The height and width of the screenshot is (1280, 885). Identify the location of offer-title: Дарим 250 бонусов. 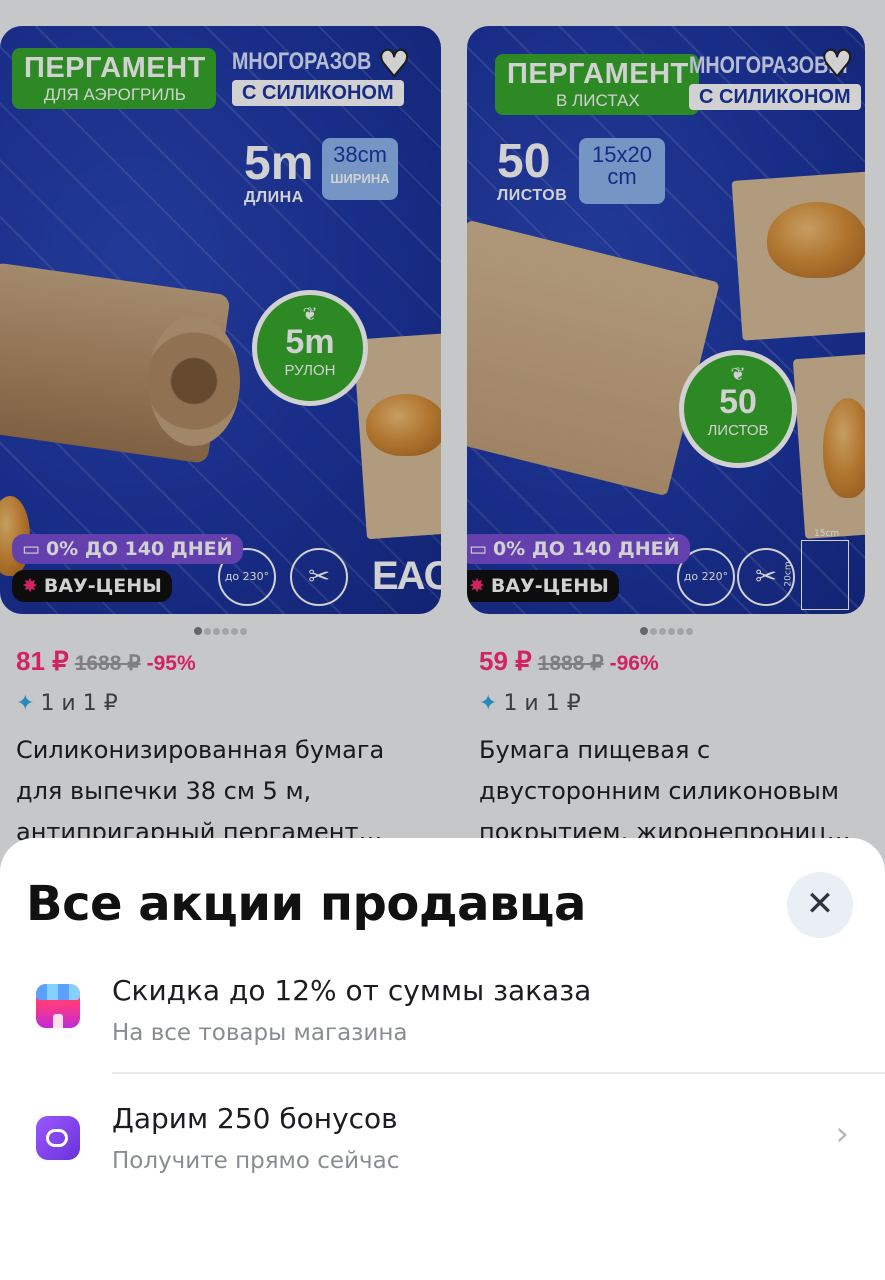
(255, 1118).